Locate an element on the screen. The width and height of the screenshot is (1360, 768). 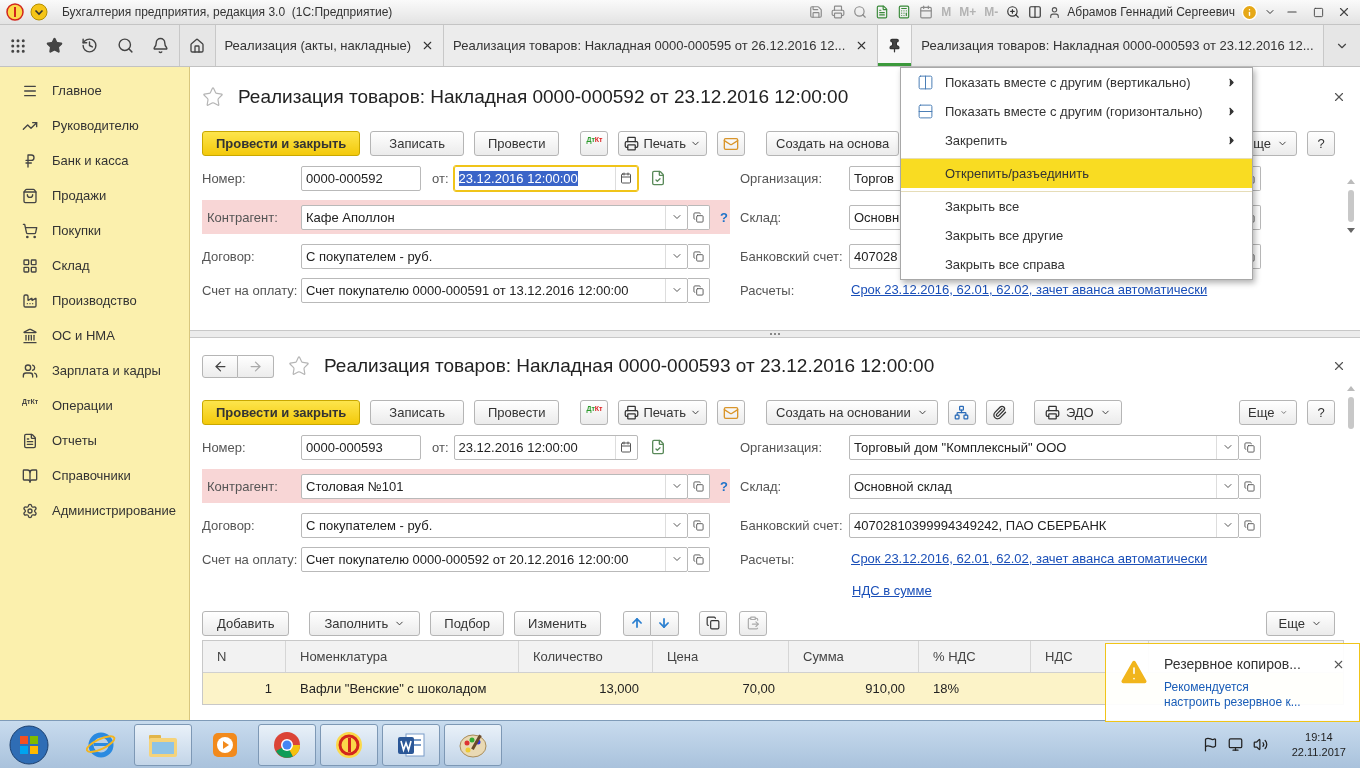
menu-item: Закрыть все другие is located at coordinates (1076, 235).